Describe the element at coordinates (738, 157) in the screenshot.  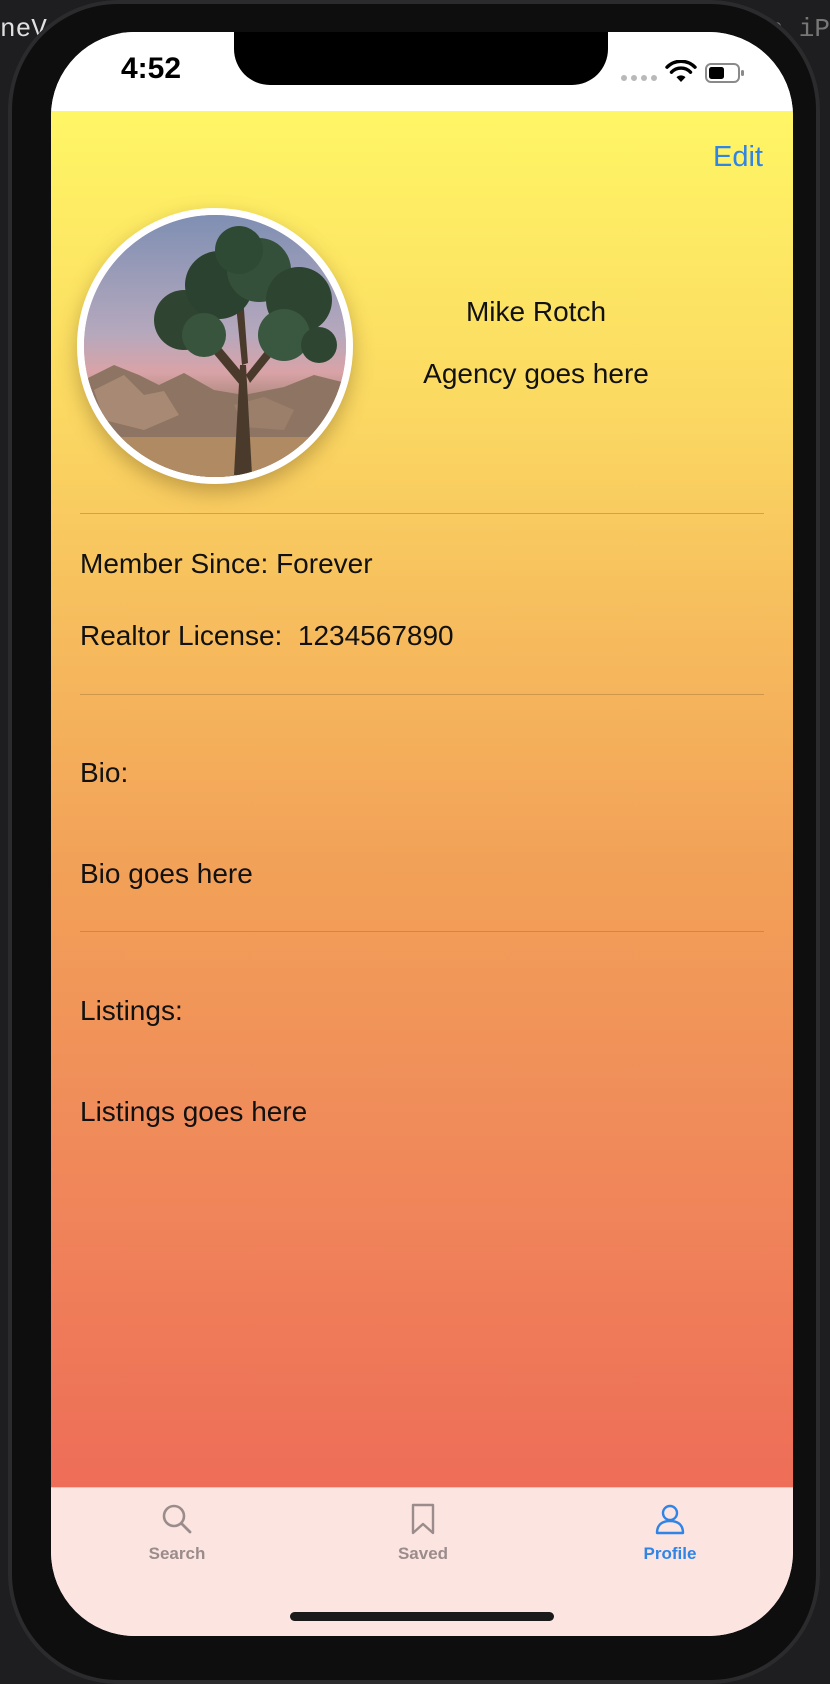
I see `edit-button: Edit` at that location.